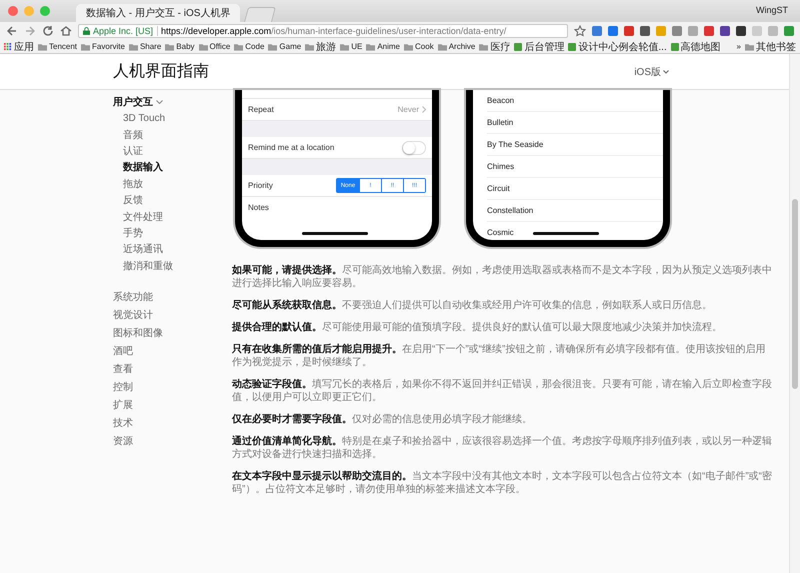  What do you see at coordinates (502, 391) in the screenshot?
I see `guideline-paragraph: 动态验证字段值。填写冗长的表格后，如果你不得不返回并纠正错误，那会很沮丧。只要有可能，请在输入后立即检查字段值，以便用户可以立即更正它们。` at bounding box center [502, 391].